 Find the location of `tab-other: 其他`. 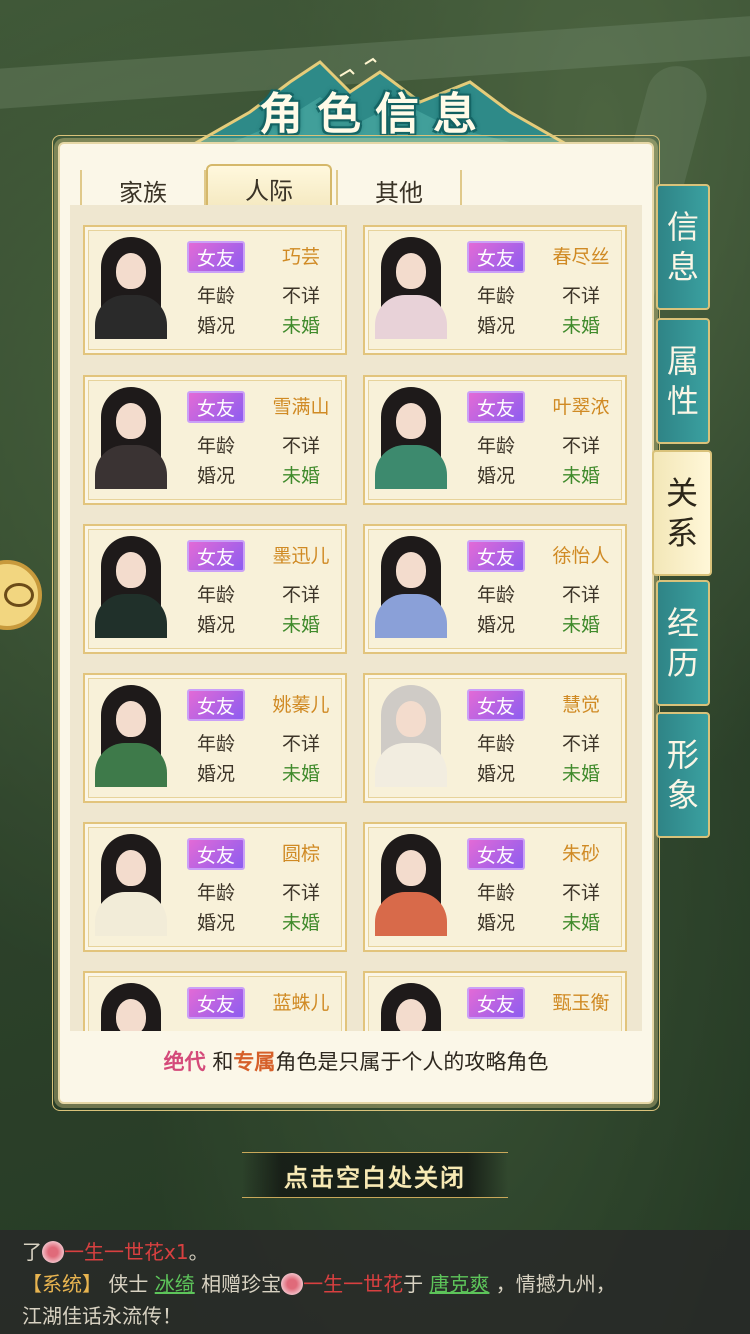

tab-other: 其他 is located at coordinates (399, 190).